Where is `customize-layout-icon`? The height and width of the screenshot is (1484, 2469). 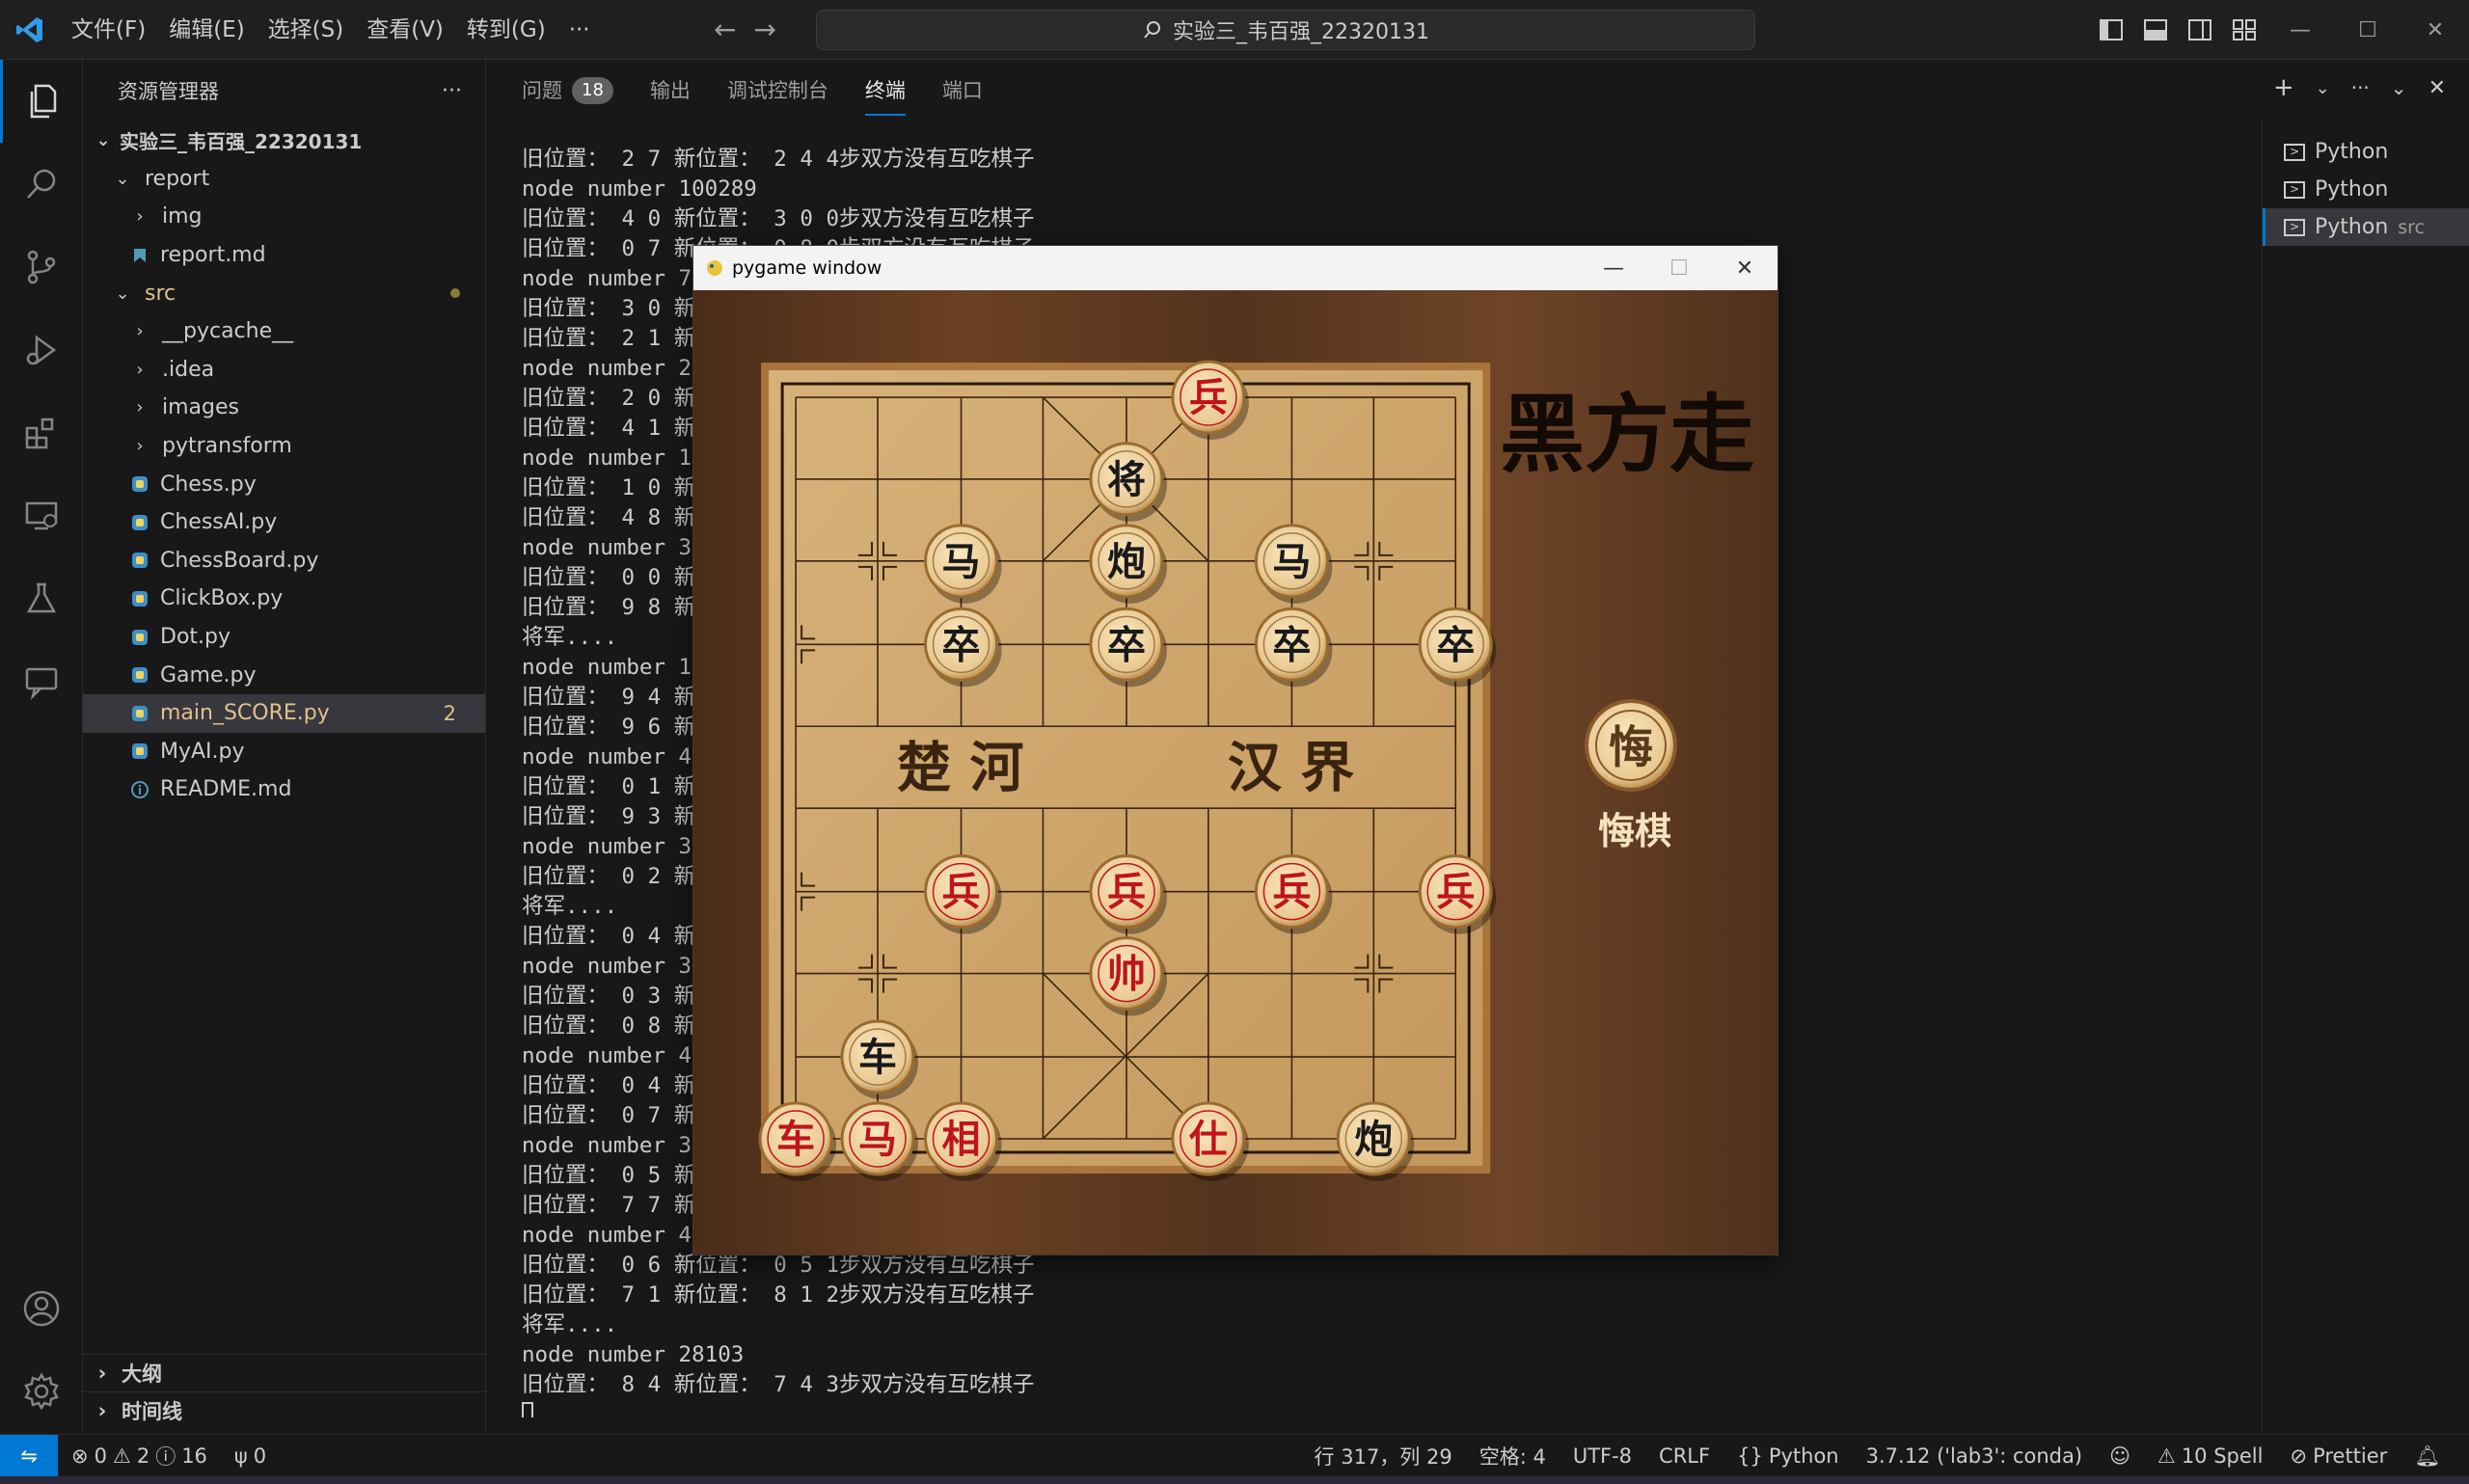 customize-layout-icon is located at coordinates (2244, 30).